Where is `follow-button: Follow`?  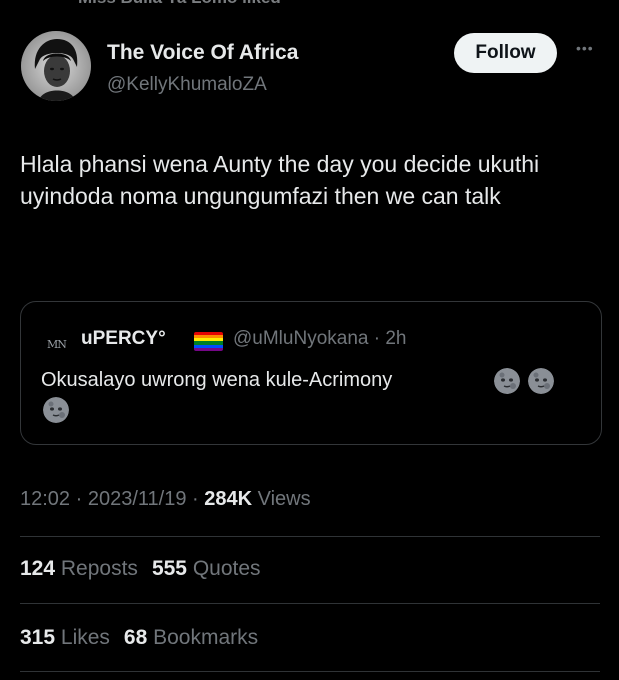 follow-button: Follow is located at coordinates (505, 53).